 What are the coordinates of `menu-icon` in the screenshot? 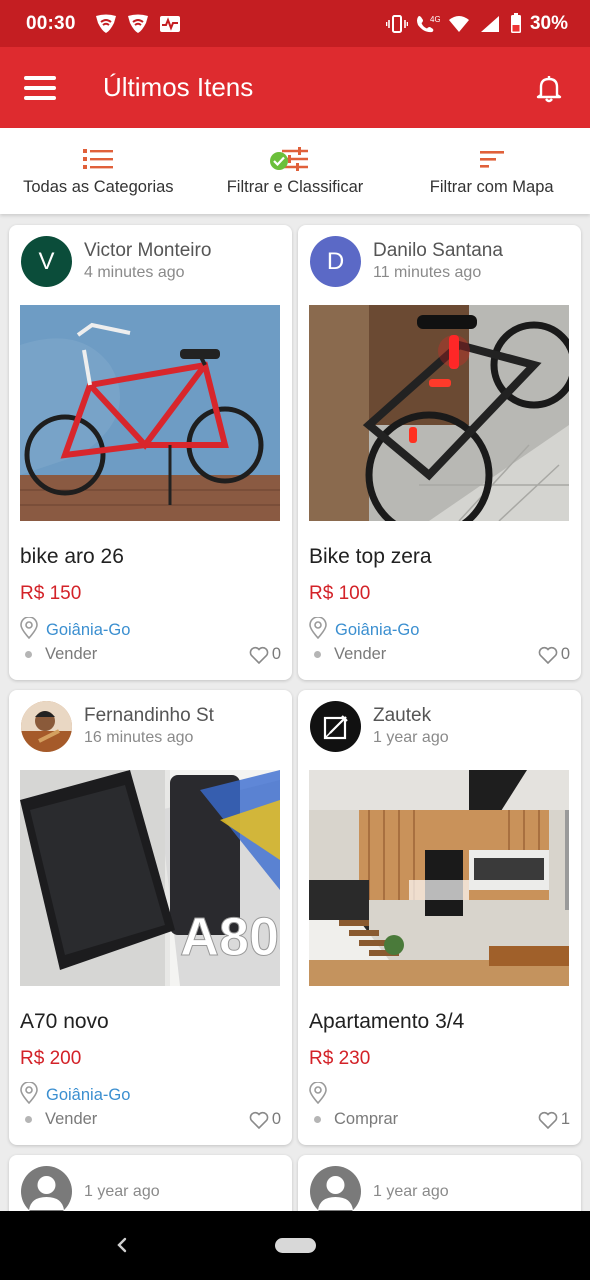 It's located at (40, 87).